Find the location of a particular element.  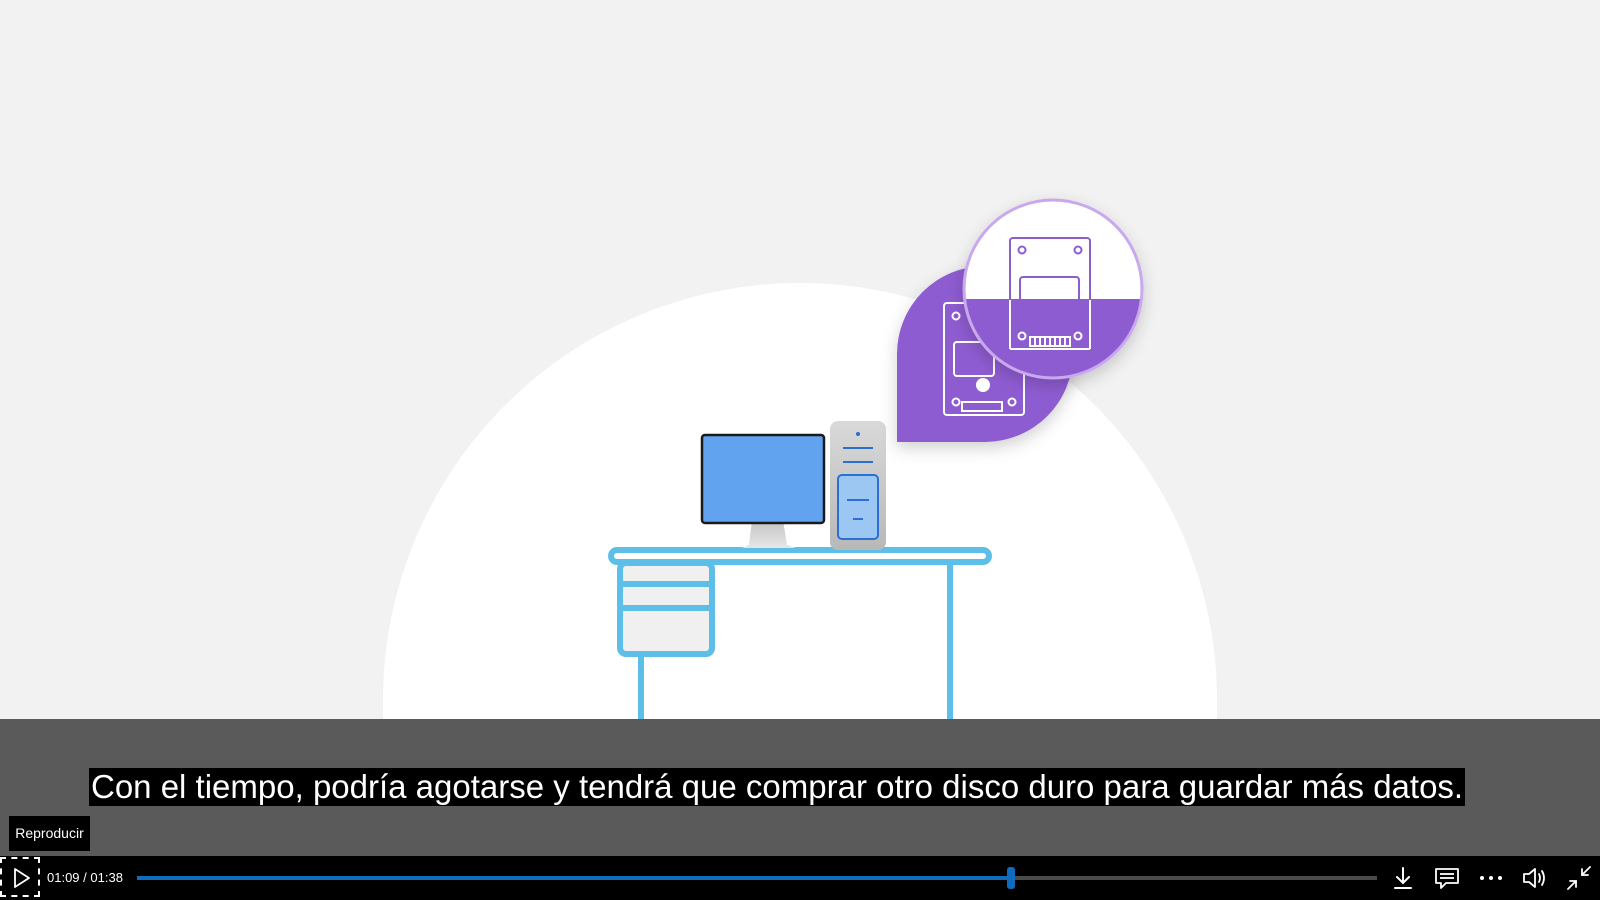

volume-icon is located at coordinates (1534, 878).